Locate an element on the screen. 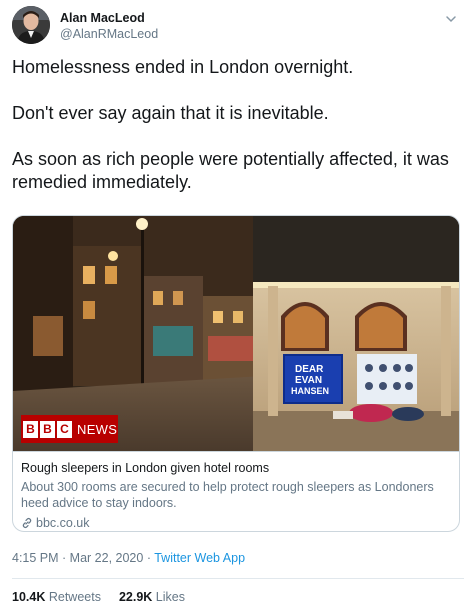  theatre-sign-line1: DEAR is located at coordinates (309, 369).